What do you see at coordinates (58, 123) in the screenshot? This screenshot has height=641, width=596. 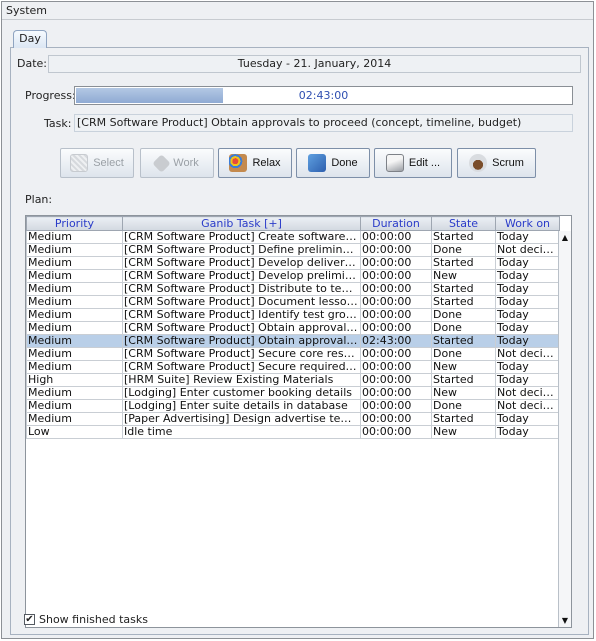 I see `task-label: Task:` at bounding box center [58, 123].